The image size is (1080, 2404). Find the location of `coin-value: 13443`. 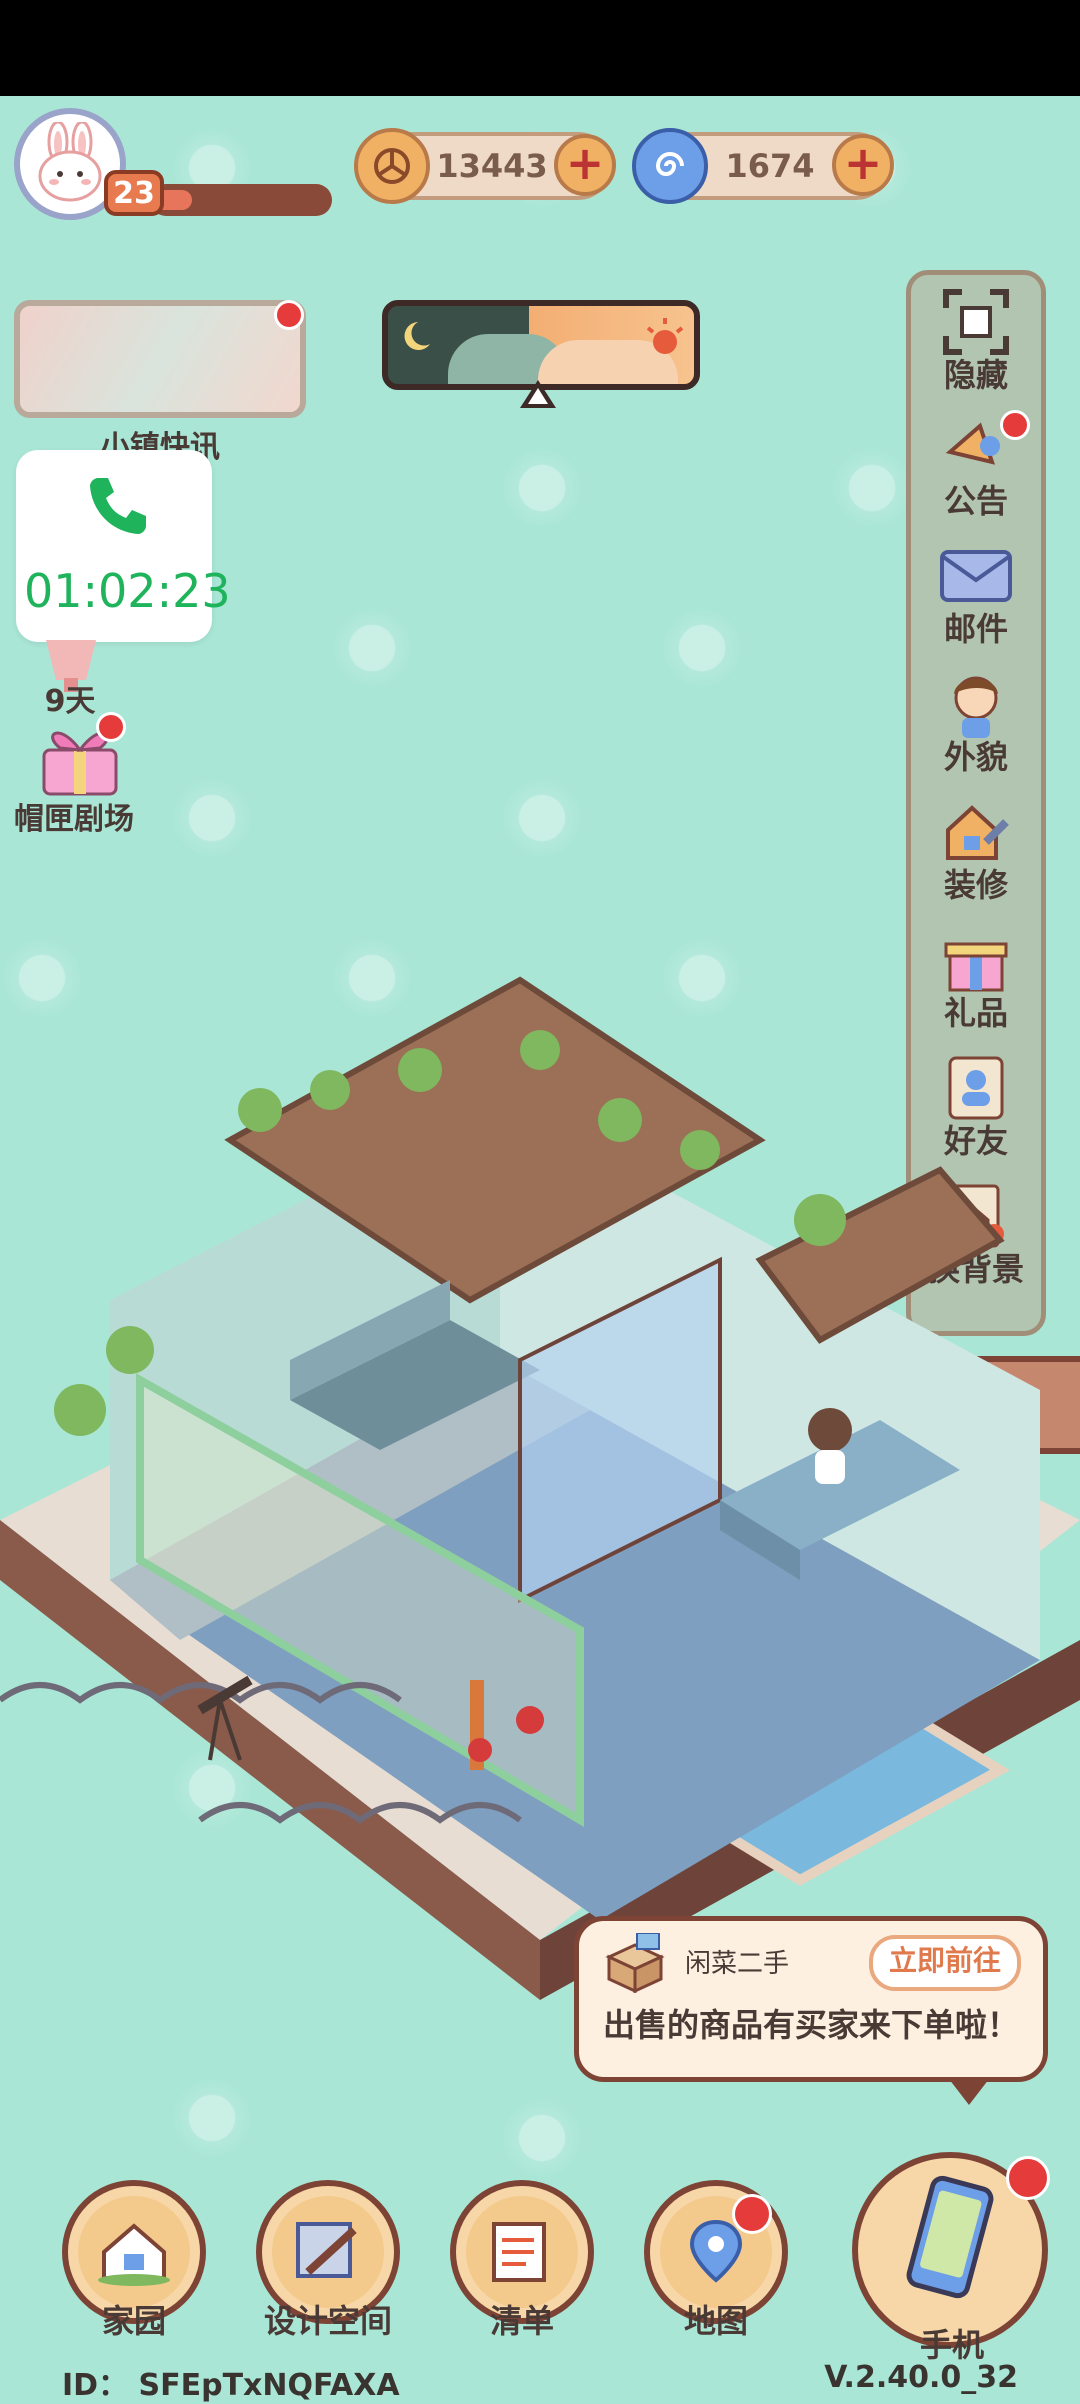

coin-value: 13443 is located at coordinates (492, 166).